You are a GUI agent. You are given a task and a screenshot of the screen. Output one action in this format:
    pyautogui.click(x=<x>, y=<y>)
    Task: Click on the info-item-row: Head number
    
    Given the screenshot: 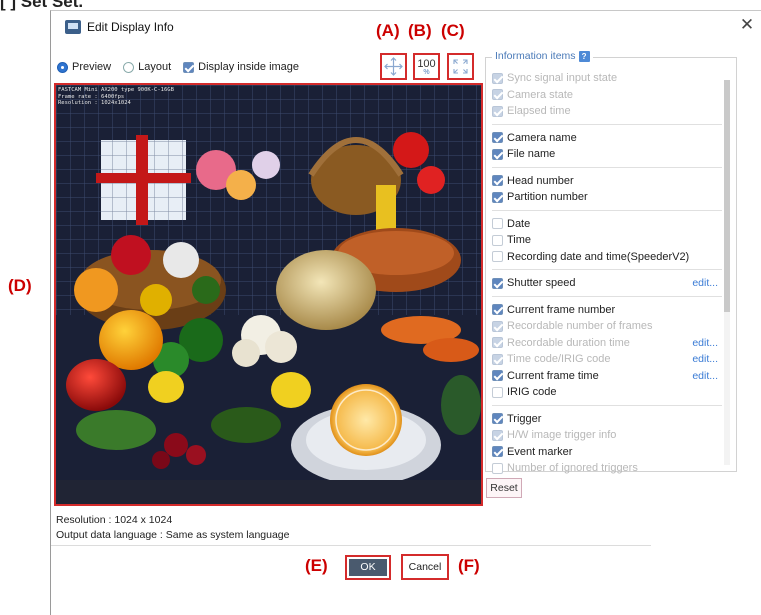 What is the action you would take?
    pyautogui.click(x=607, y=181)
    